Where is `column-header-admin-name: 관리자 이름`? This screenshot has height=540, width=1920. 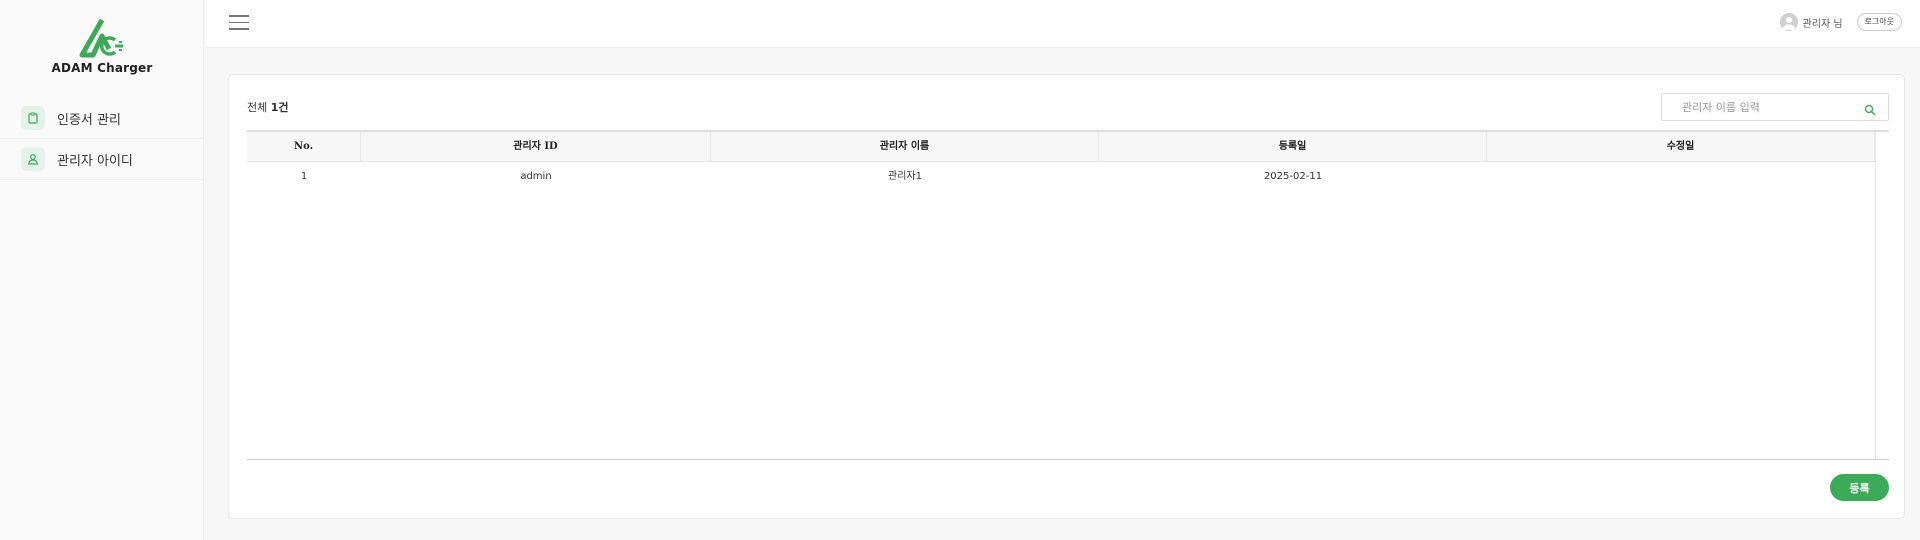 column-header-admin-name: 관리자 이름 is located at coordinates (905, 146).